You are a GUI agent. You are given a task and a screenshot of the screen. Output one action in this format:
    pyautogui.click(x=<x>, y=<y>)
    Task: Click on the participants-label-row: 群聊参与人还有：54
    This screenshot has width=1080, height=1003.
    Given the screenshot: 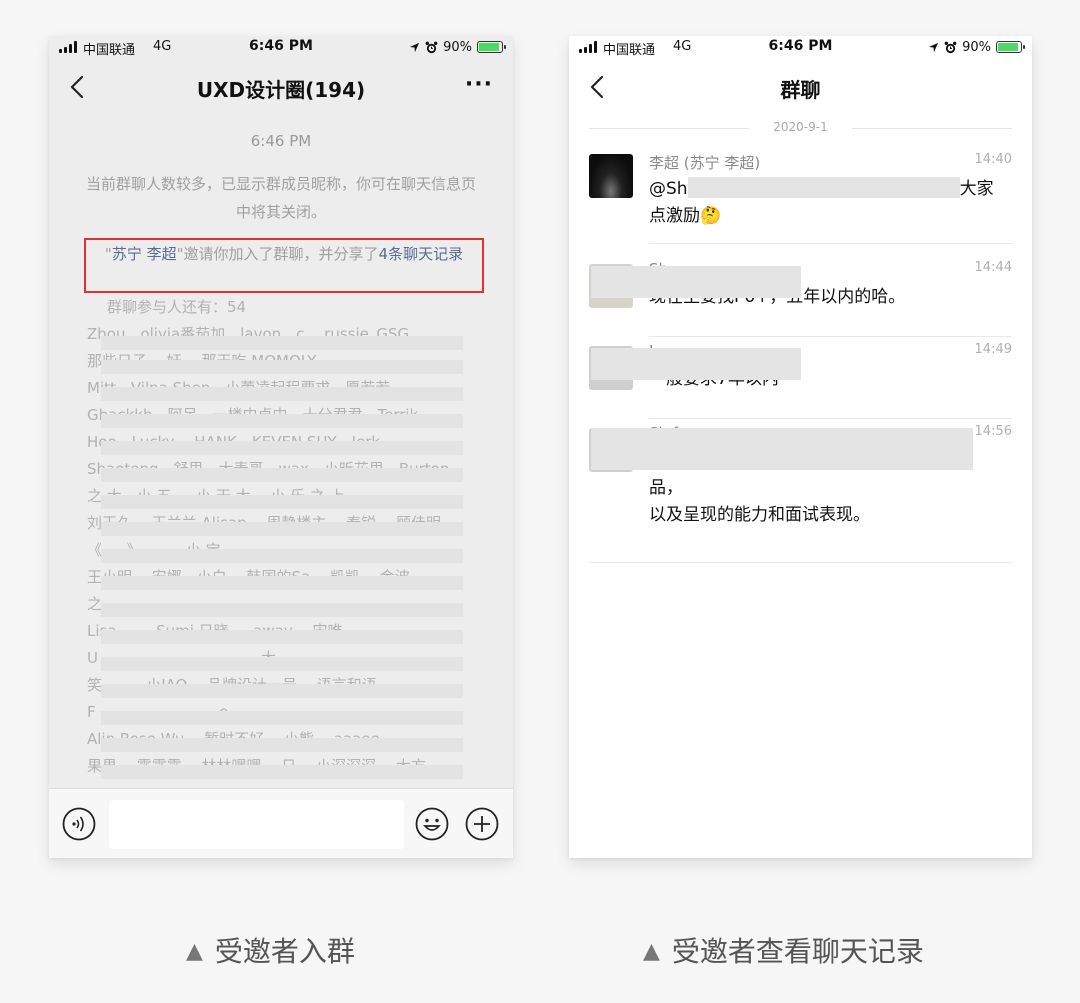 What is the action you would take?
    pyautogui.click(x=281, y=307)
    